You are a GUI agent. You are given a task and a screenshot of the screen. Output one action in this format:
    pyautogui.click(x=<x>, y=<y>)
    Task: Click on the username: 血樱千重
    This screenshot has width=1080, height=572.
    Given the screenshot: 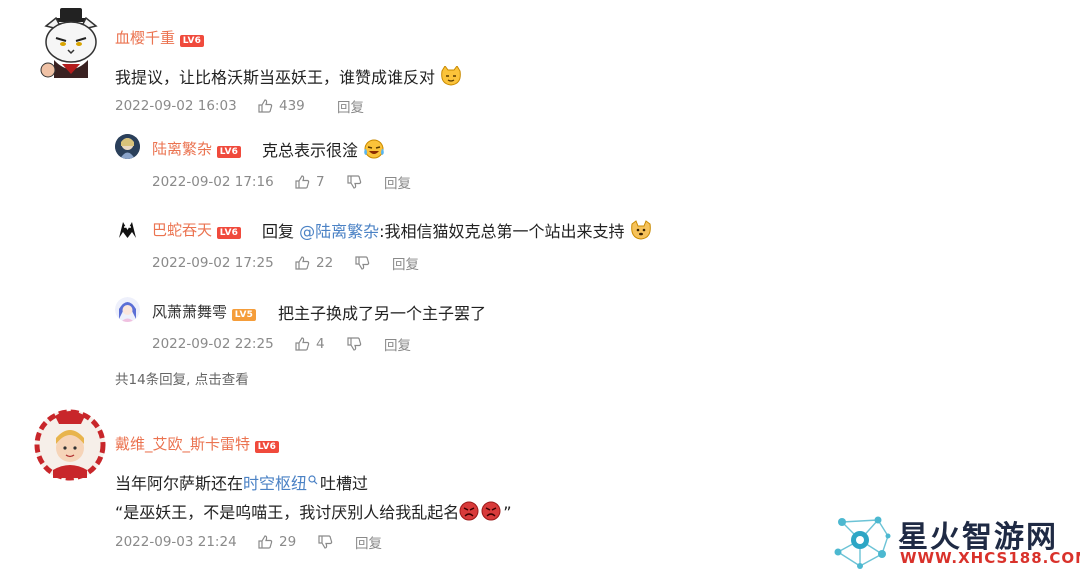 What is the action you would take?
    pyautogui.click(x=145, y=38)
    